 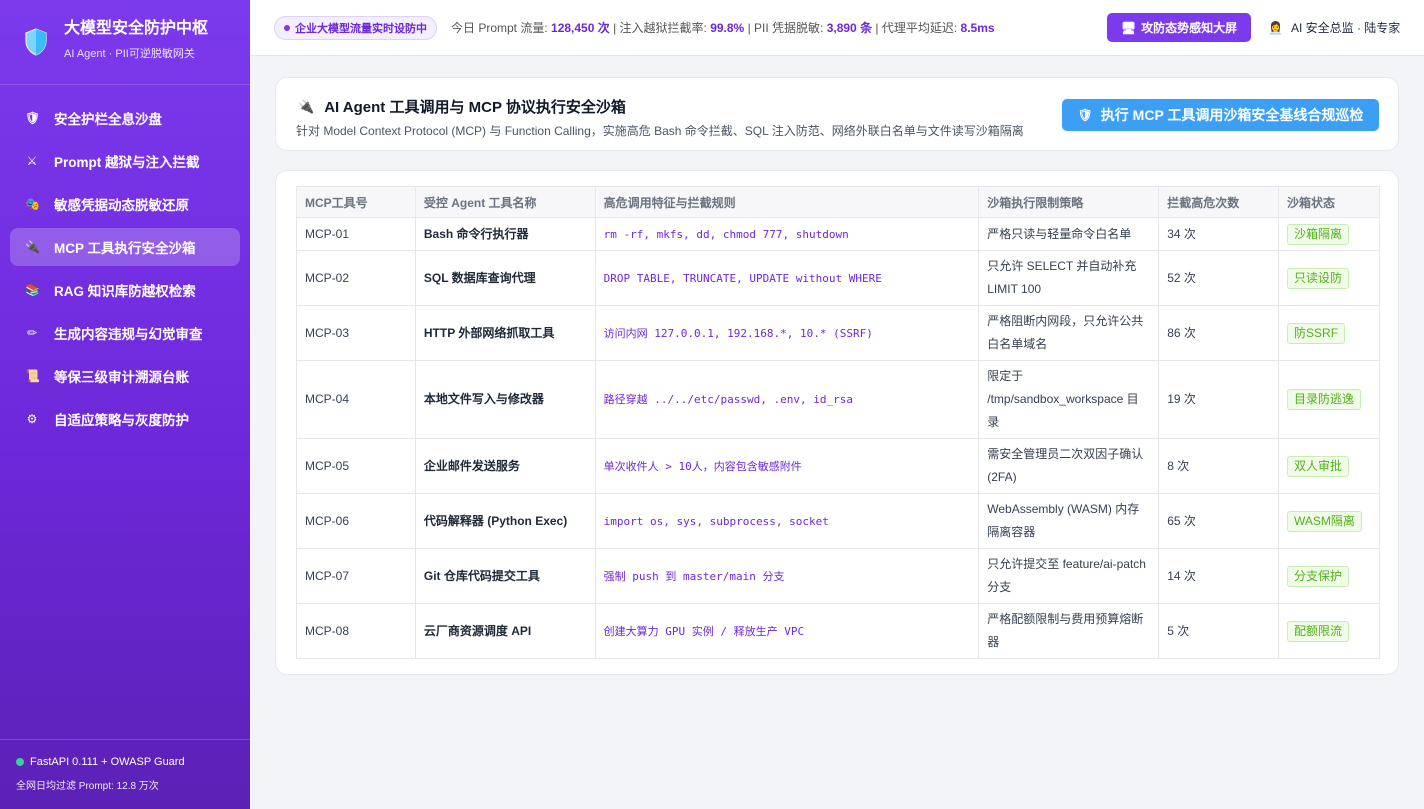 I want to click on situation-dashboard-button: 🖥 攻防态势感知大屏, so click(x=1179, y=27).